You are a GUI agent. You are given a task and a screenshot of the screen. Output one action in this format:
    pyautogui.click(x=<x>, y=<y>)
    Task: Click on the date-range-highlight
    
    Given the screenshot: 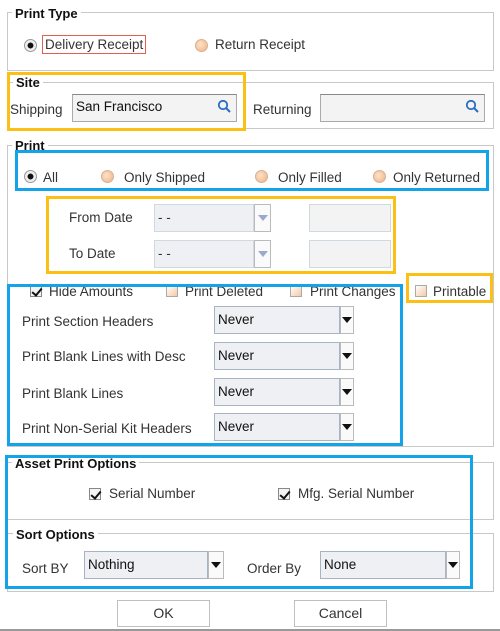 What is the action you would take?
    pyautogui.click(x=221, y=235)
    